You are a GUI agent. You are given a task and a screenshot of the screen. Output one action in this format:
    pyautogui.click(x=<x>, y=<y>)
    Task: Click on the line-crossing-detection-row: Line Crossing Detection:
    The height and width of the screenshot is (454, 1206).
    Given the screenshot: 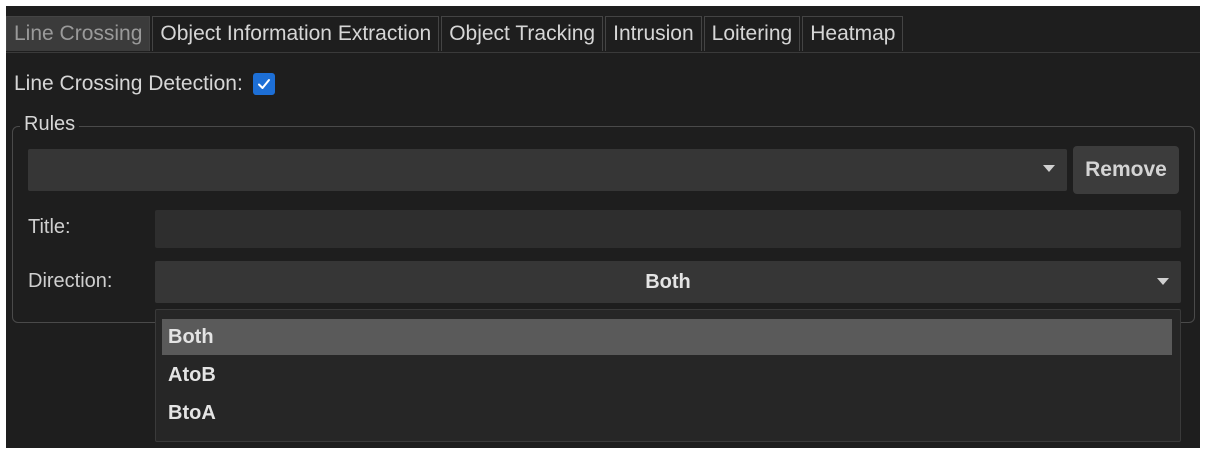 What is the action you would take?
    pyautogui.click(x=144, y=84)
    